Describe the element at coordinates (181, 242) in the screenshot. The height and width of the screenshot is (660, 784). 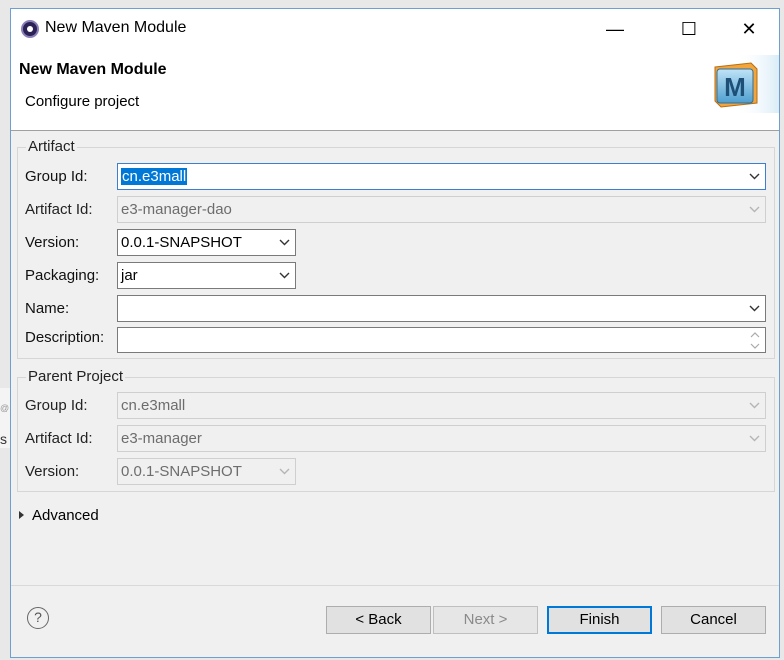
I see `version-value: 0.0.1-SNAPSHOT` at that location.